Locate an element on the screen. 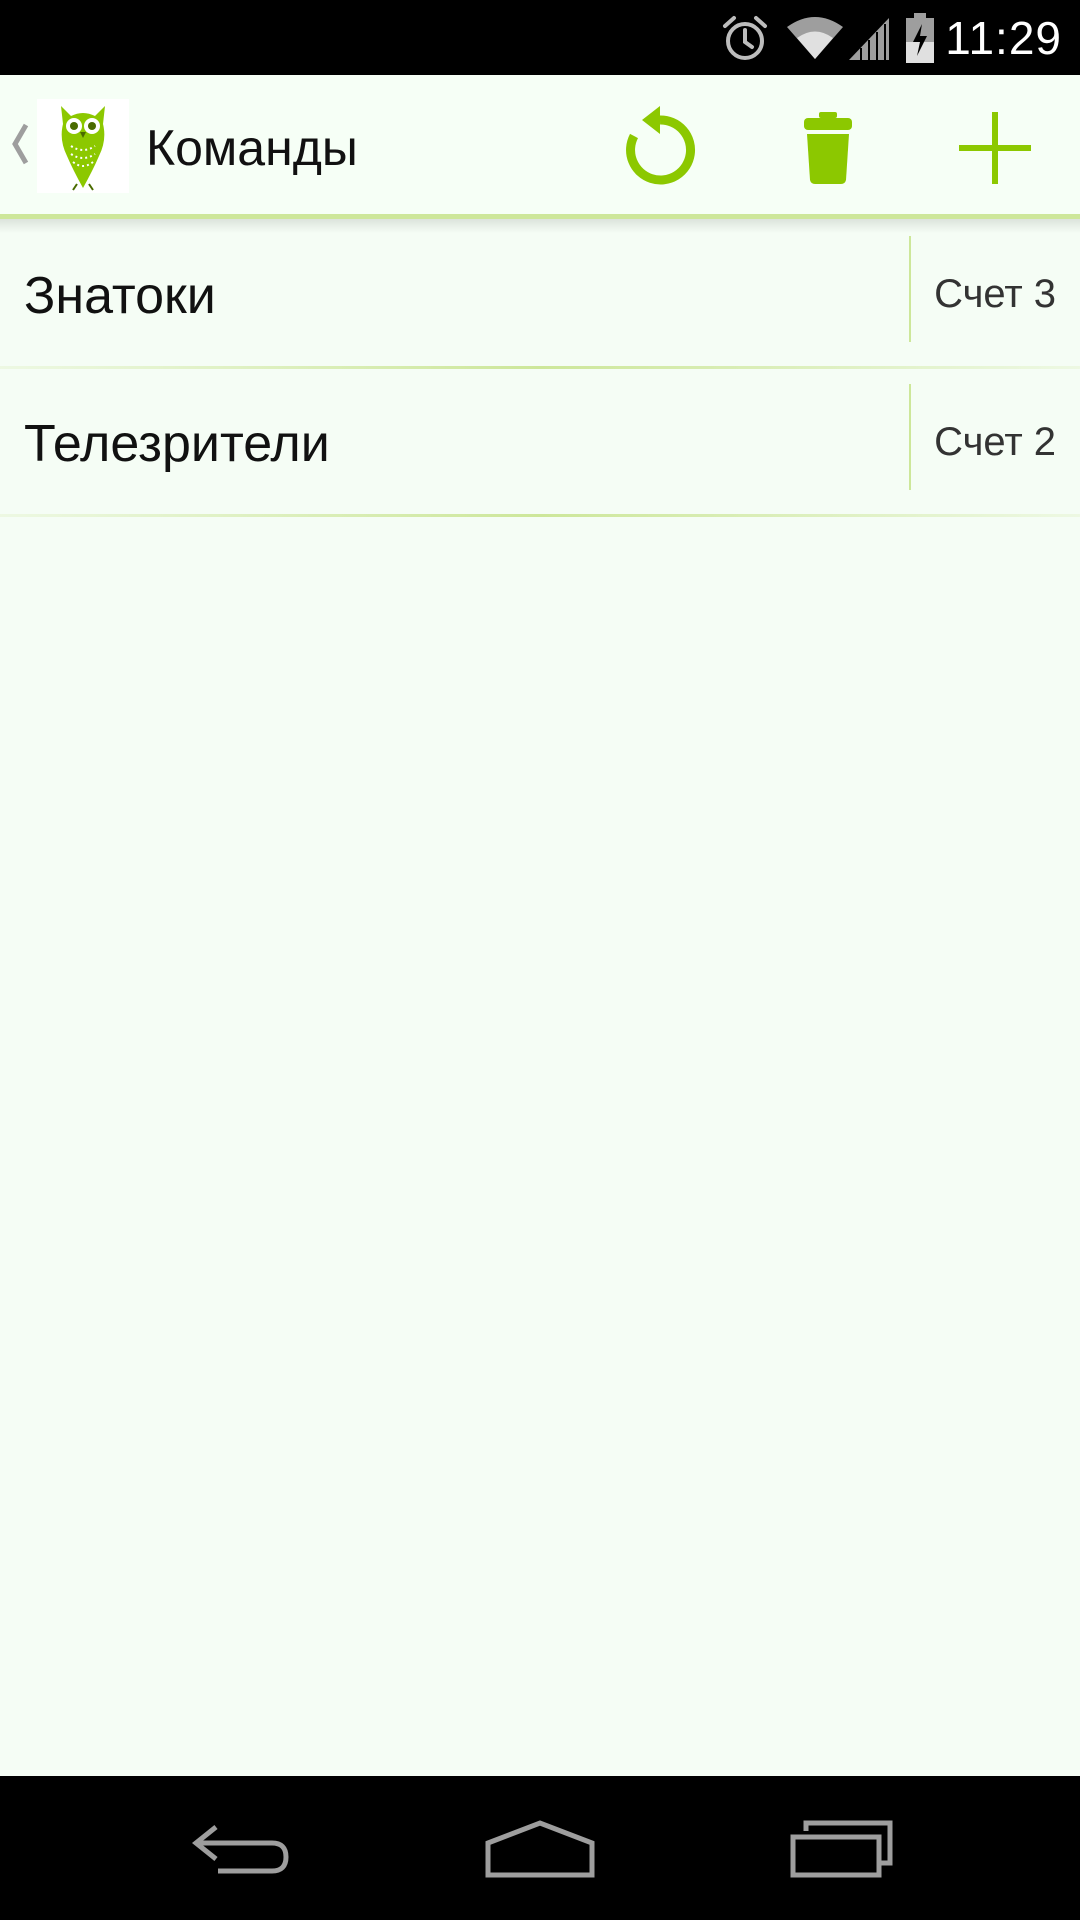  list-item: Знатоки Счет 3 is located at coordinates (540, 298).